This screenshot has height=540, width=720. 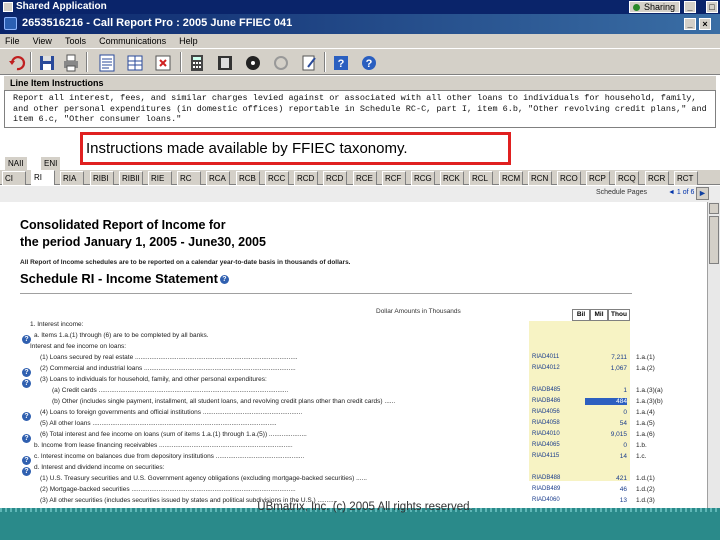 What do you see at coordinates (12, 41) in the screenshot?
I see `menu-file: File` at bounding box center [12, 41].